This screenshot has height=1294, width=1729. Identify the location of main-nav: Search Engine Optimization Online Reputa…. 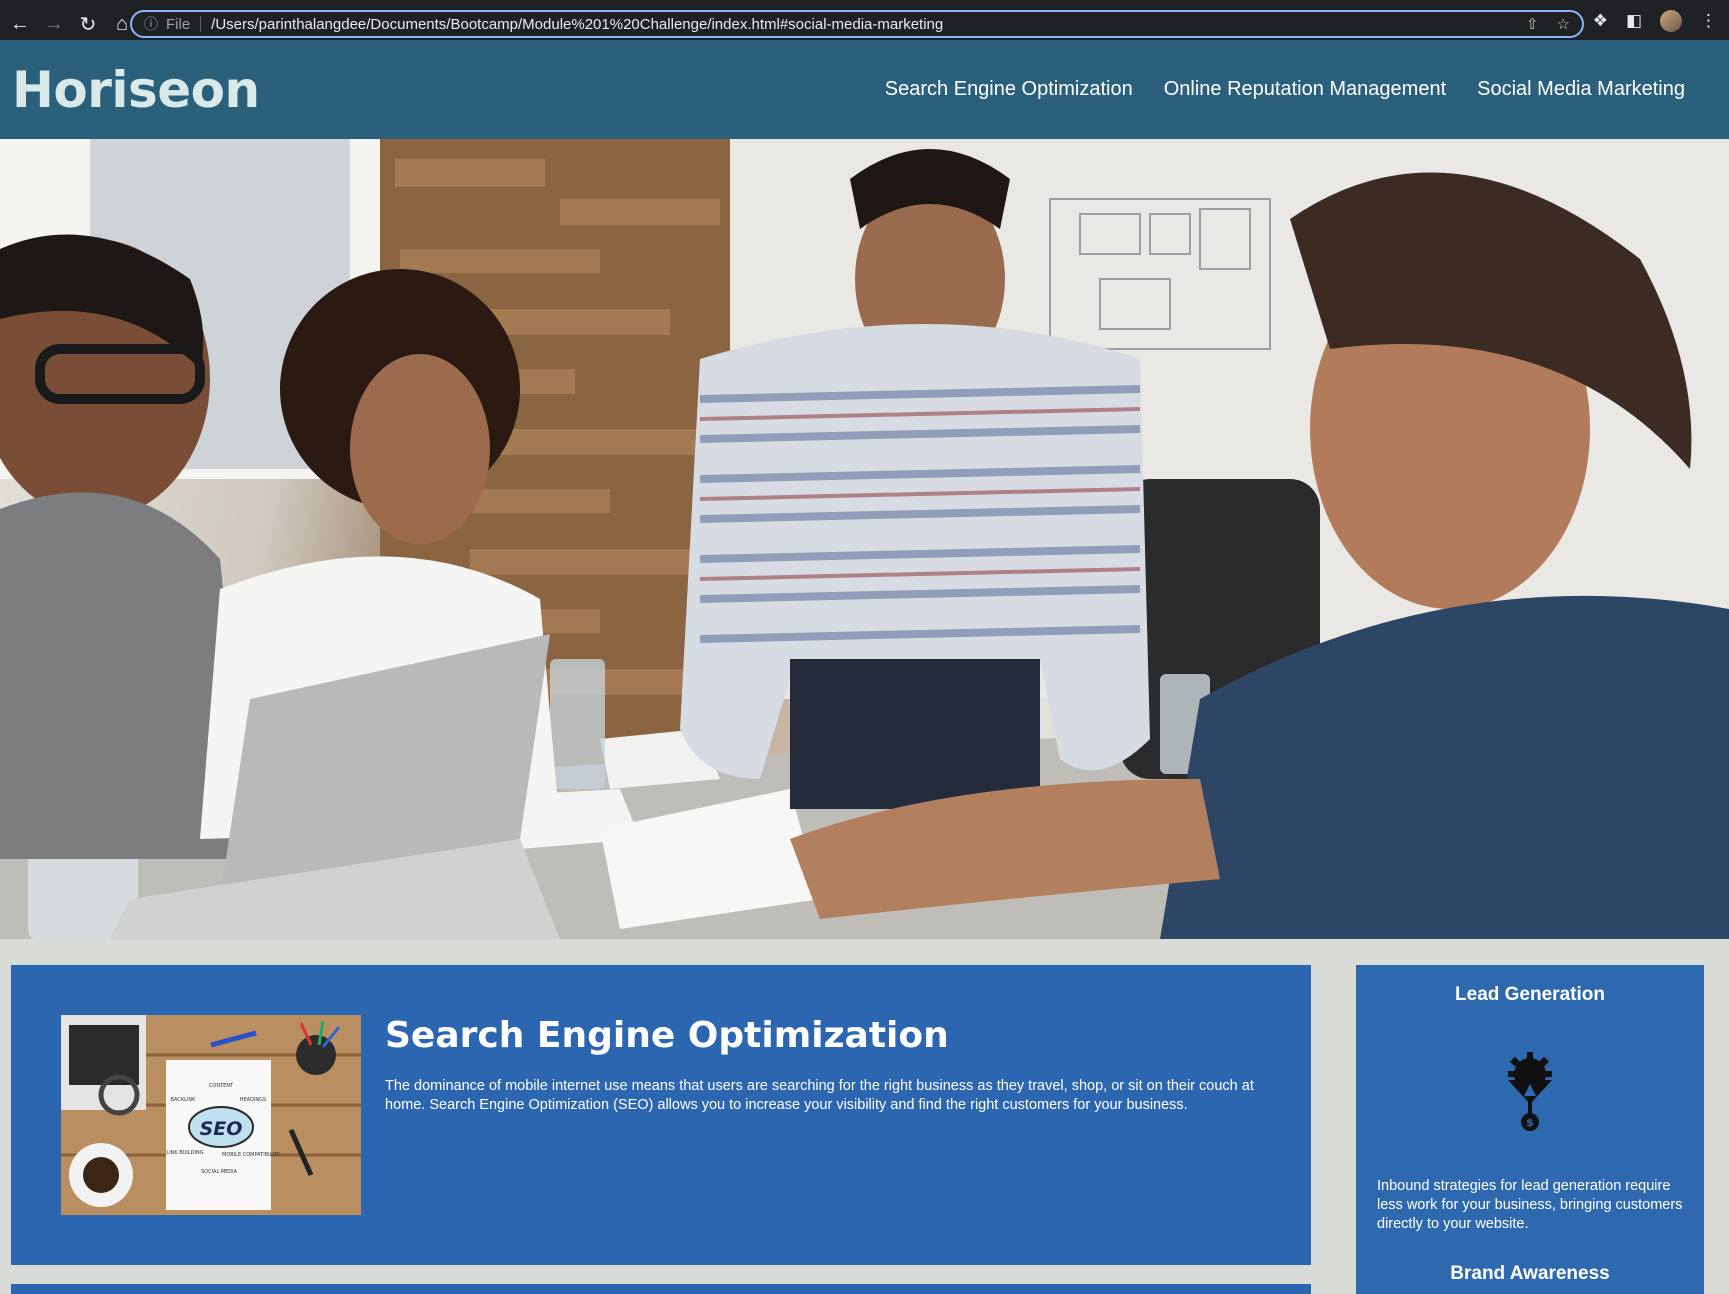
(1285, 89).